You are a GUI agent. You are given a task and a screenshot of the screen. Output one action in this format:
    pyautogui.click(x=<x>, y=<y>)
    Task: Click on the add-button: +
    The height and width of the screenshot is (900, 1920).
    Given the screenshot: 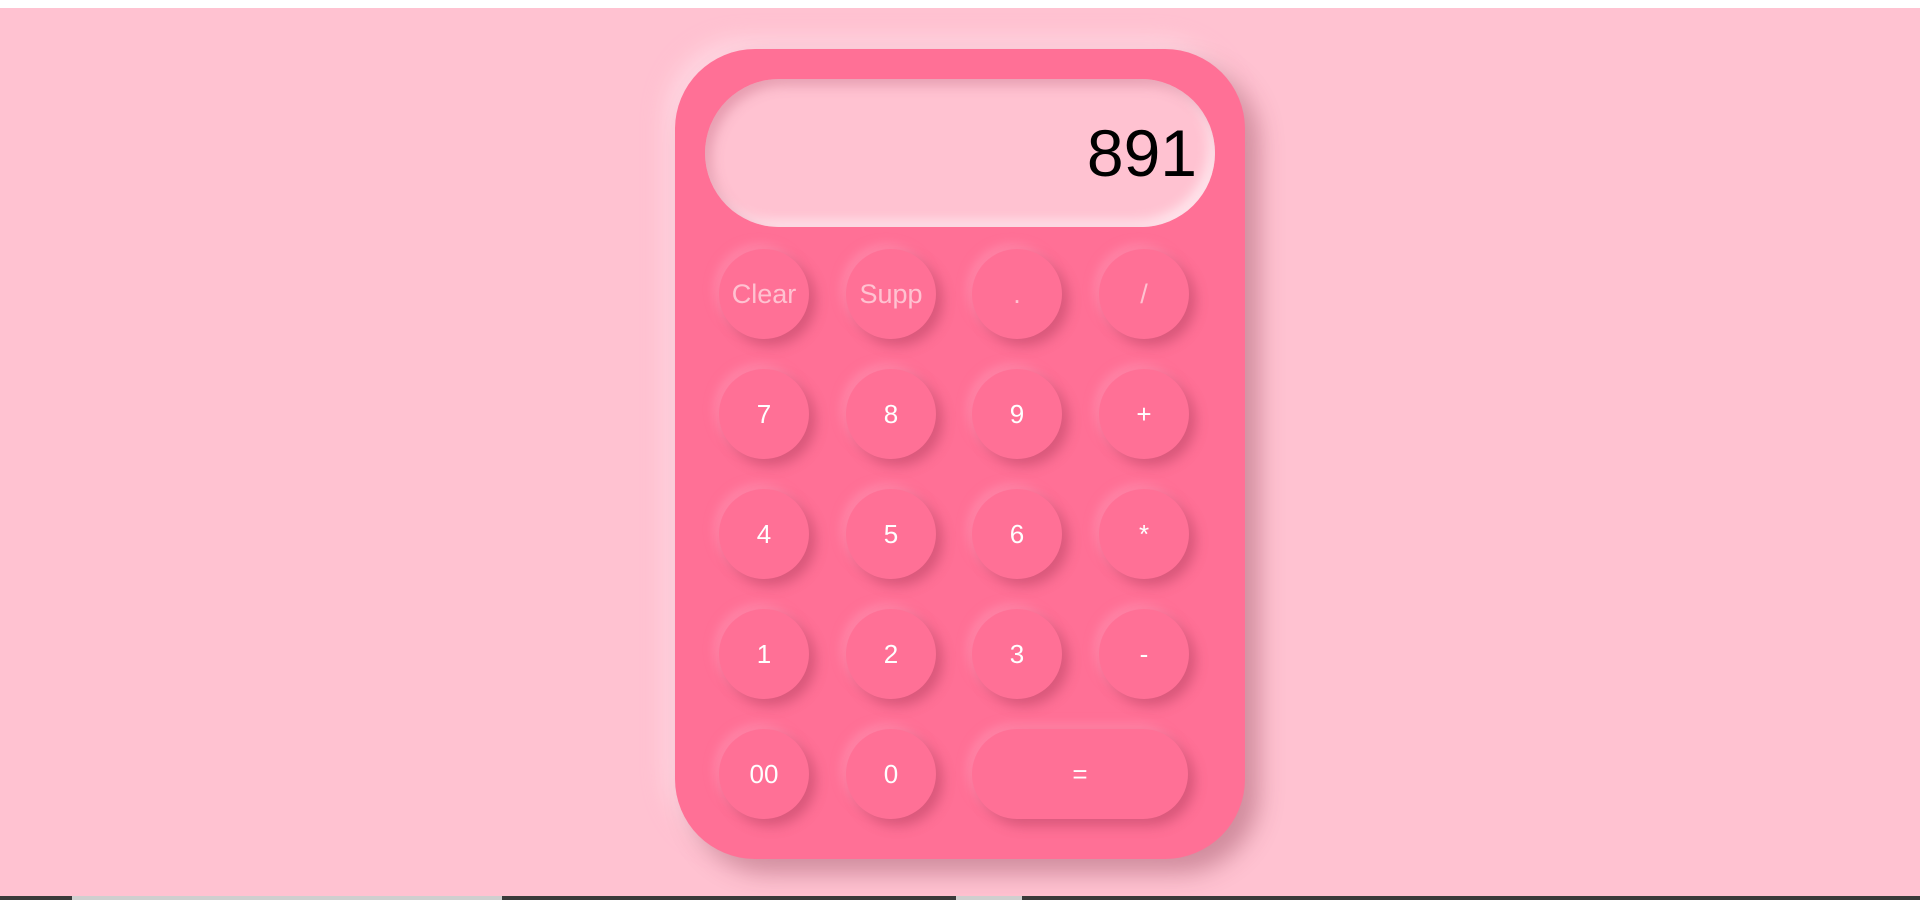 What is the action you would take?
    pyautogui.click(x=1144, y=414)
    